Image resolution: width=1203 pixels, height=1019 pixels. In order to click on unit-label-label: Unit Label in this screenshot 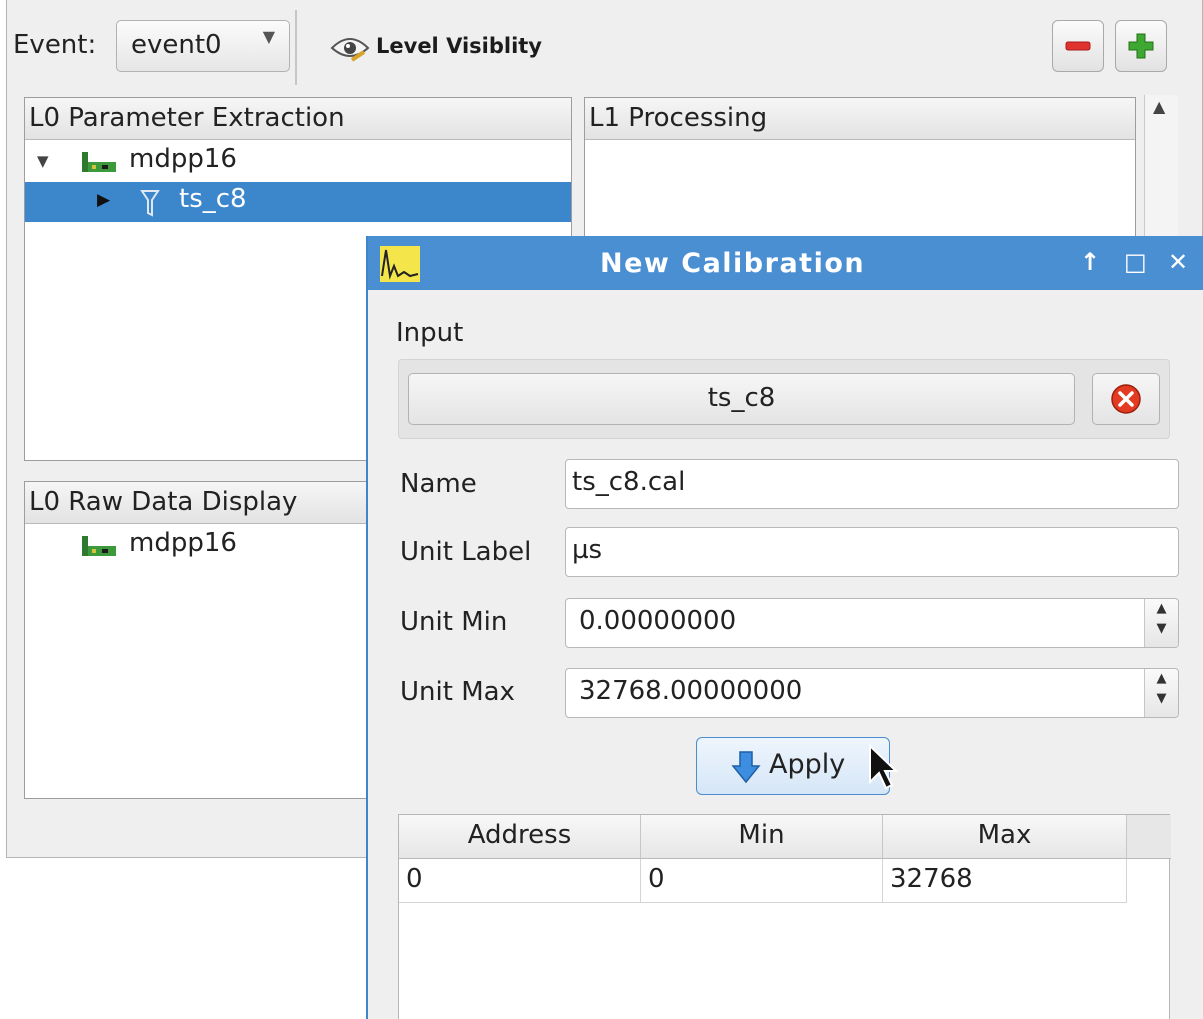, I will do `click(466, 552)`.